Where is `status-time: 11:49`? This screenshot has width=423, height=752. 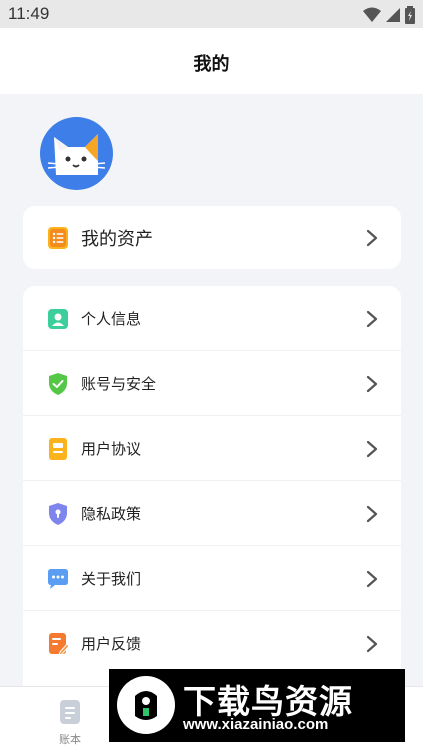 status-time: 11:49 is located at coordinates (29, 13).